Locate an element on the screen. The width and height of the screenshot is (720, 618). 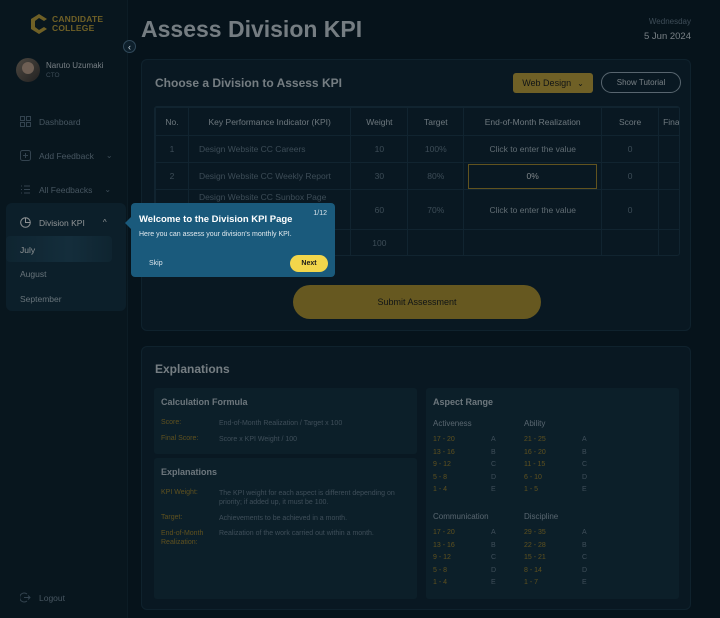
collapse-sidebar-button: ‹ is located at coordinates (129, 46).